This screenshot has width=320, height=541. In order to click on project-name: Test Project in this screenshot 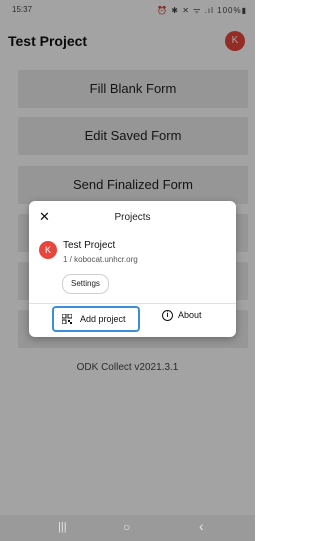, I will do `click(89, 245)`.